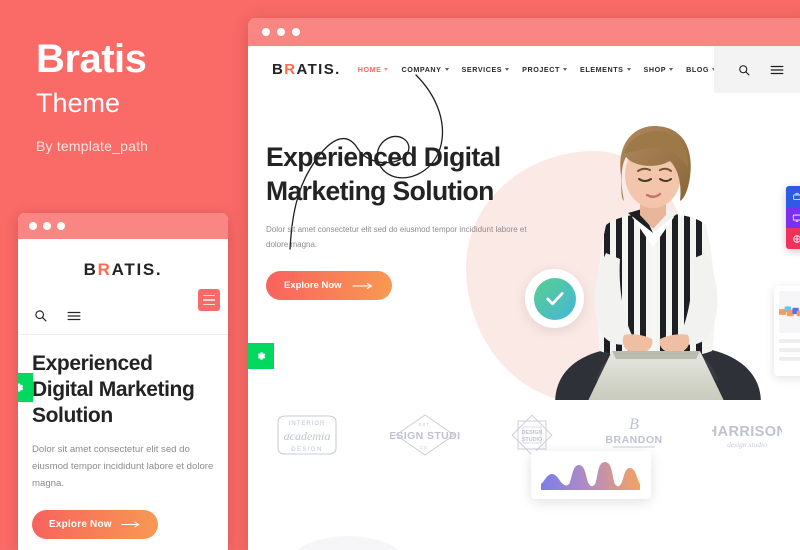 Image resolution: width=800 pixels, height=550 pixels. I want to click on decorative-sweep, so click(348, 543).